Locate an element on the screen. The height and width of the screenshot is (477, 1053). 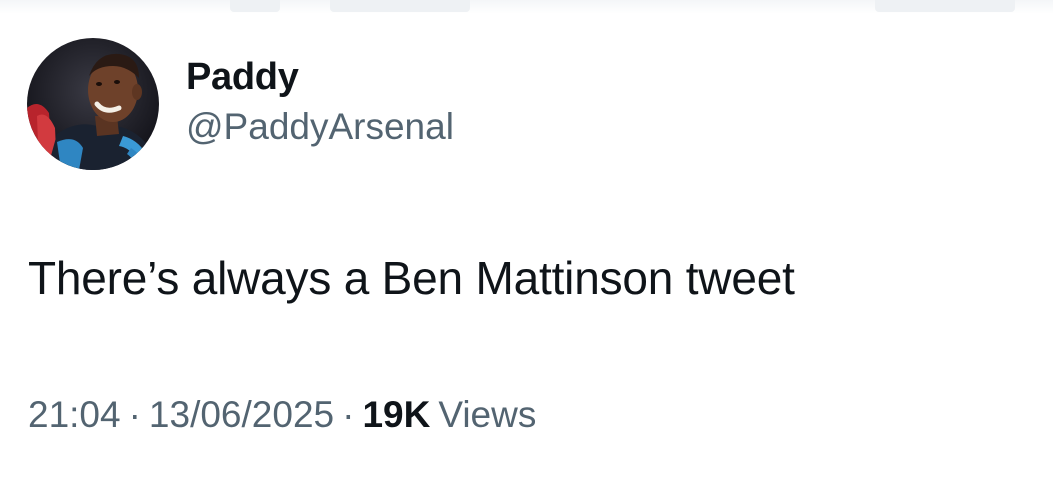
tweet-header: Paddy @PaddyArsenal is located at coordinates (240, 104).